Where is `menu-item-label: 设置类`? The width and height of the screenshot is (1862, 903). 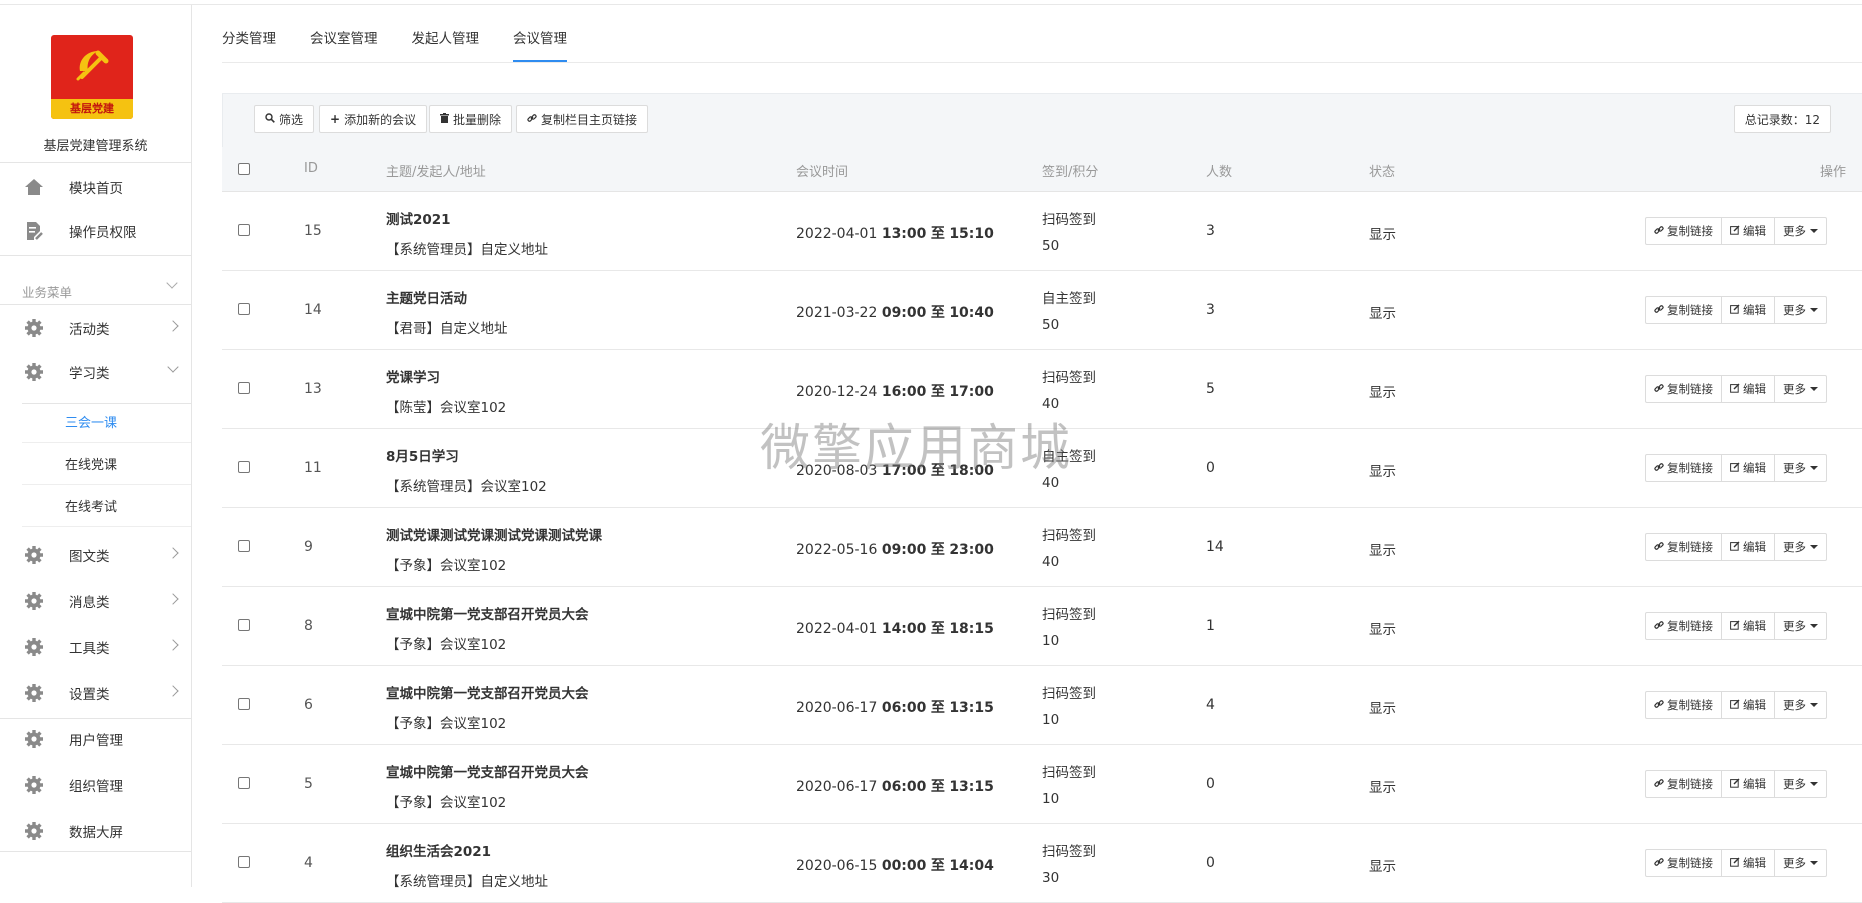
menu-item-label: 设置类 is located at coordinates (89, 695).